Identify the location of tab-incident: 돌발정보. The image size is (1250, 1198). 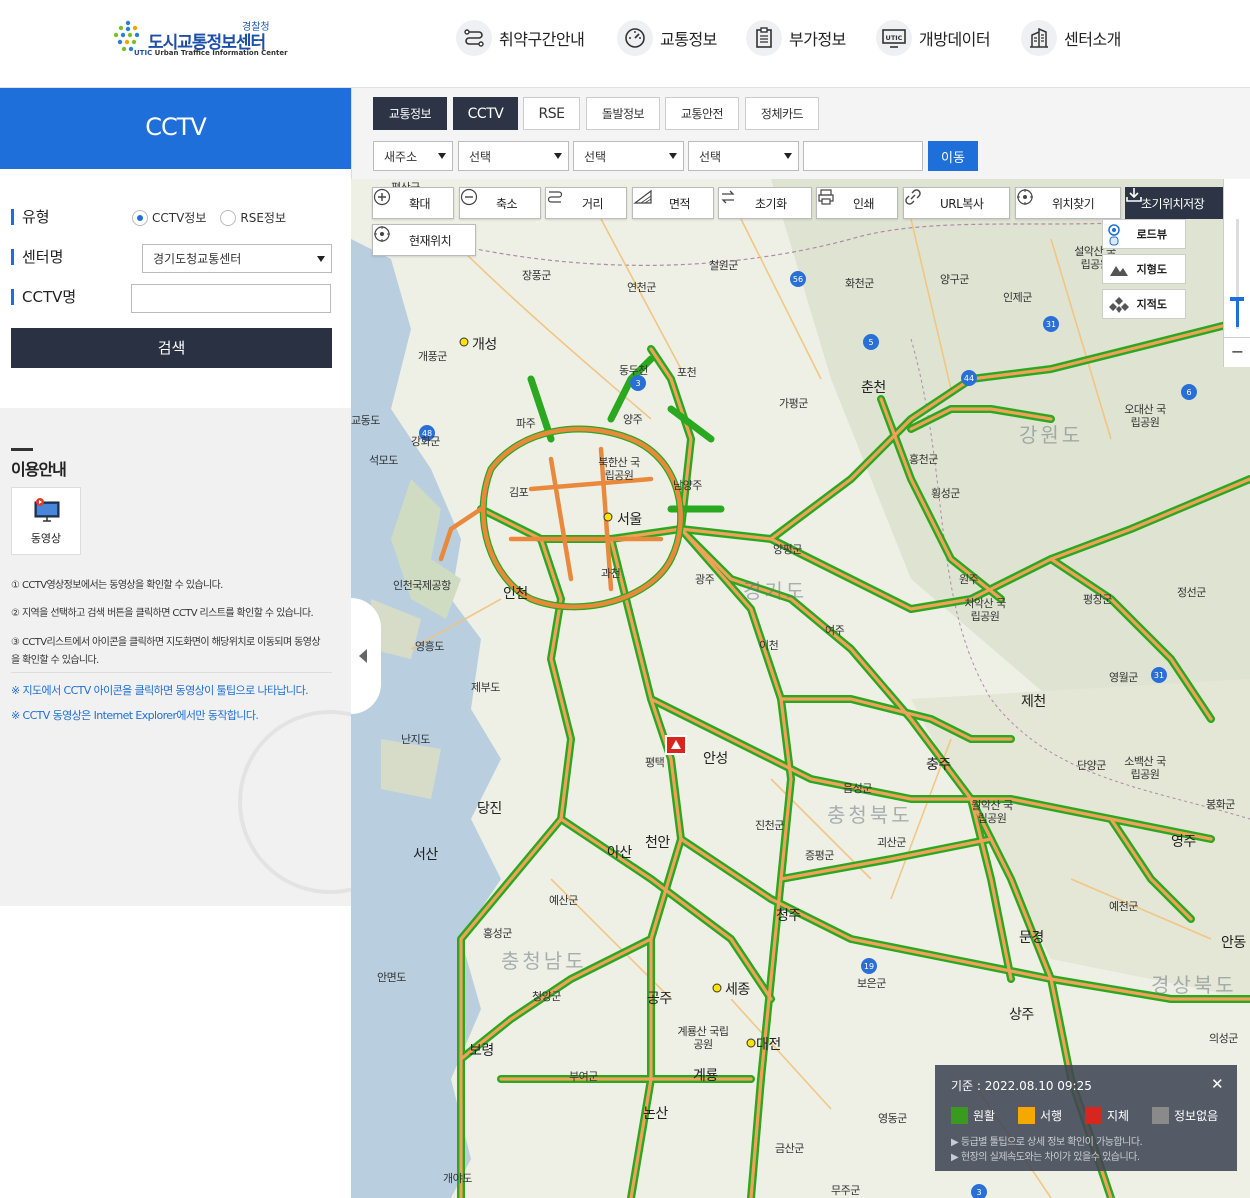
(623, 113).